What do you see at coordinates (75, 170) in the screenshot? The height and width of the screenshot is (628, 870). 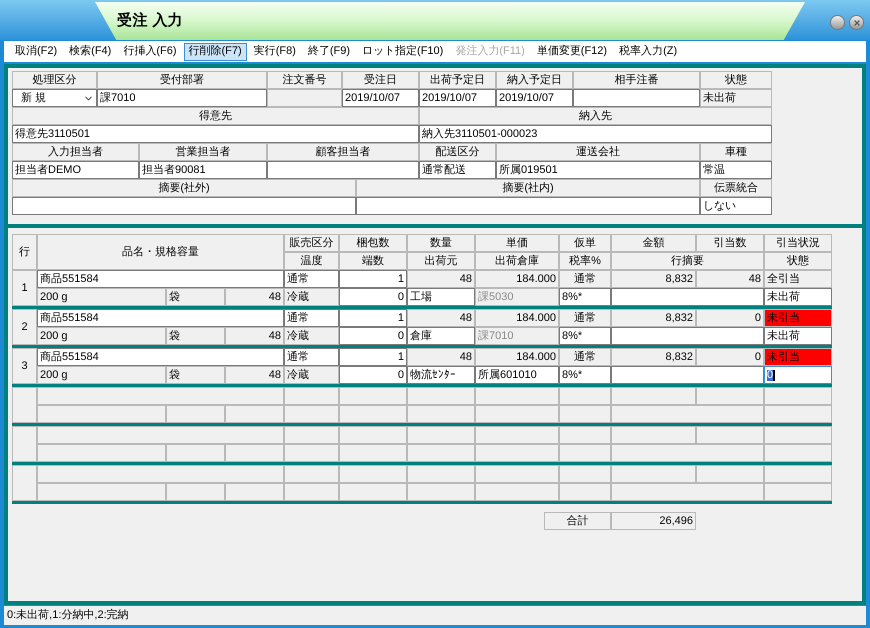 I see `input-field: 担当者DEMO` at bounding box center [75, 170].